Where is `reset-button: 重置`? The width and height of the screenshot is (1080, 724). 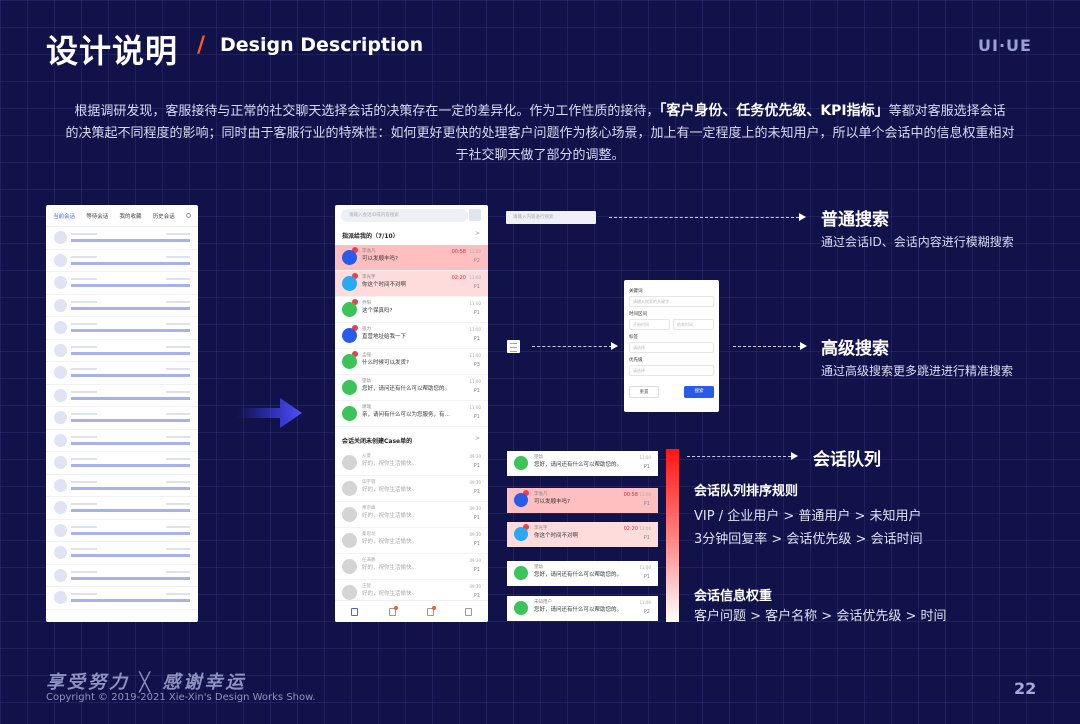
reset-button: 重置 is located at coordinates (644, 392).